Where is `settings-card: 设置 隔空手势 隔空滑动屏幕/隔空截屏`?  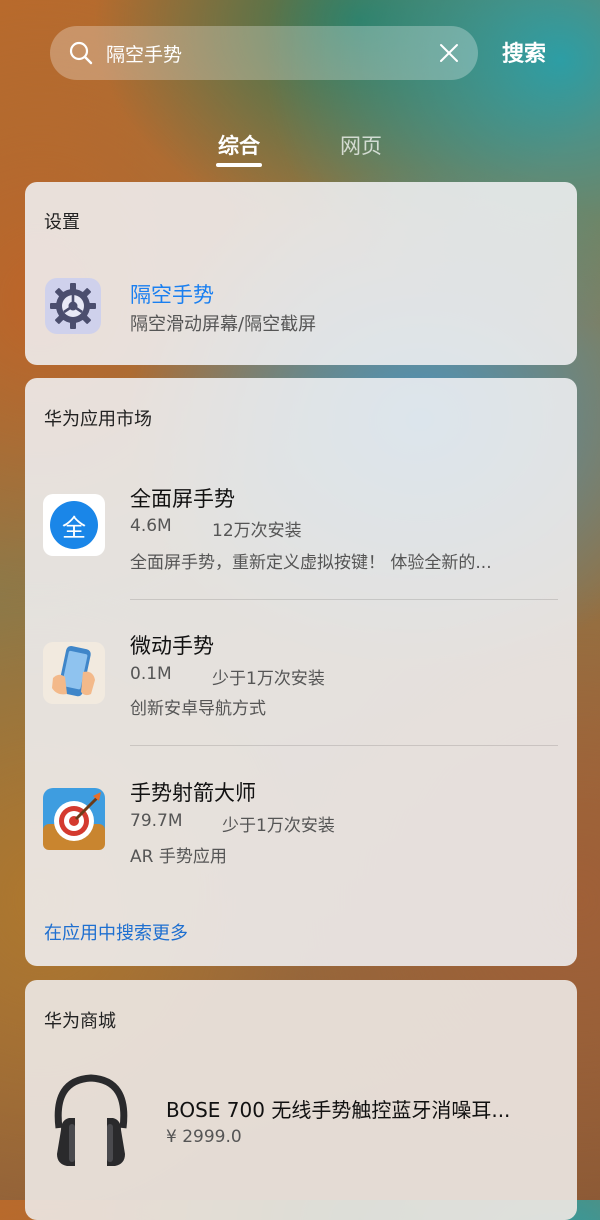 settings-card: 设置 隔空手势 隔空滑动屏幕/隔空截屏 is located at coordinates (301, 273).